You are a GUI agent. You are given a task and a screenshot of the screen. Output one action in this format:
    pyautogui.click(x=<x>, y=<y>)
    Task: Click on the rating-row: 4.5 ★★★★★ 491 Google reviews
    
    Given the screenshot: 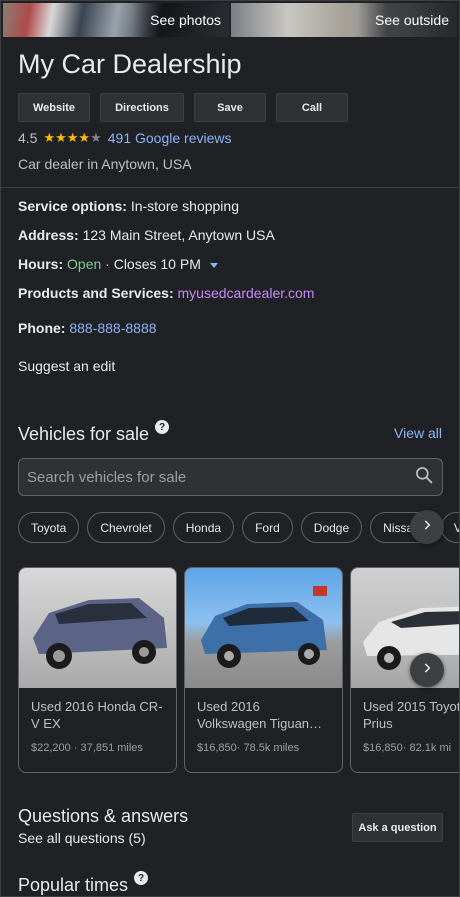 What is the action you would take?
    pyautogui.click(x=125, y=138)
    